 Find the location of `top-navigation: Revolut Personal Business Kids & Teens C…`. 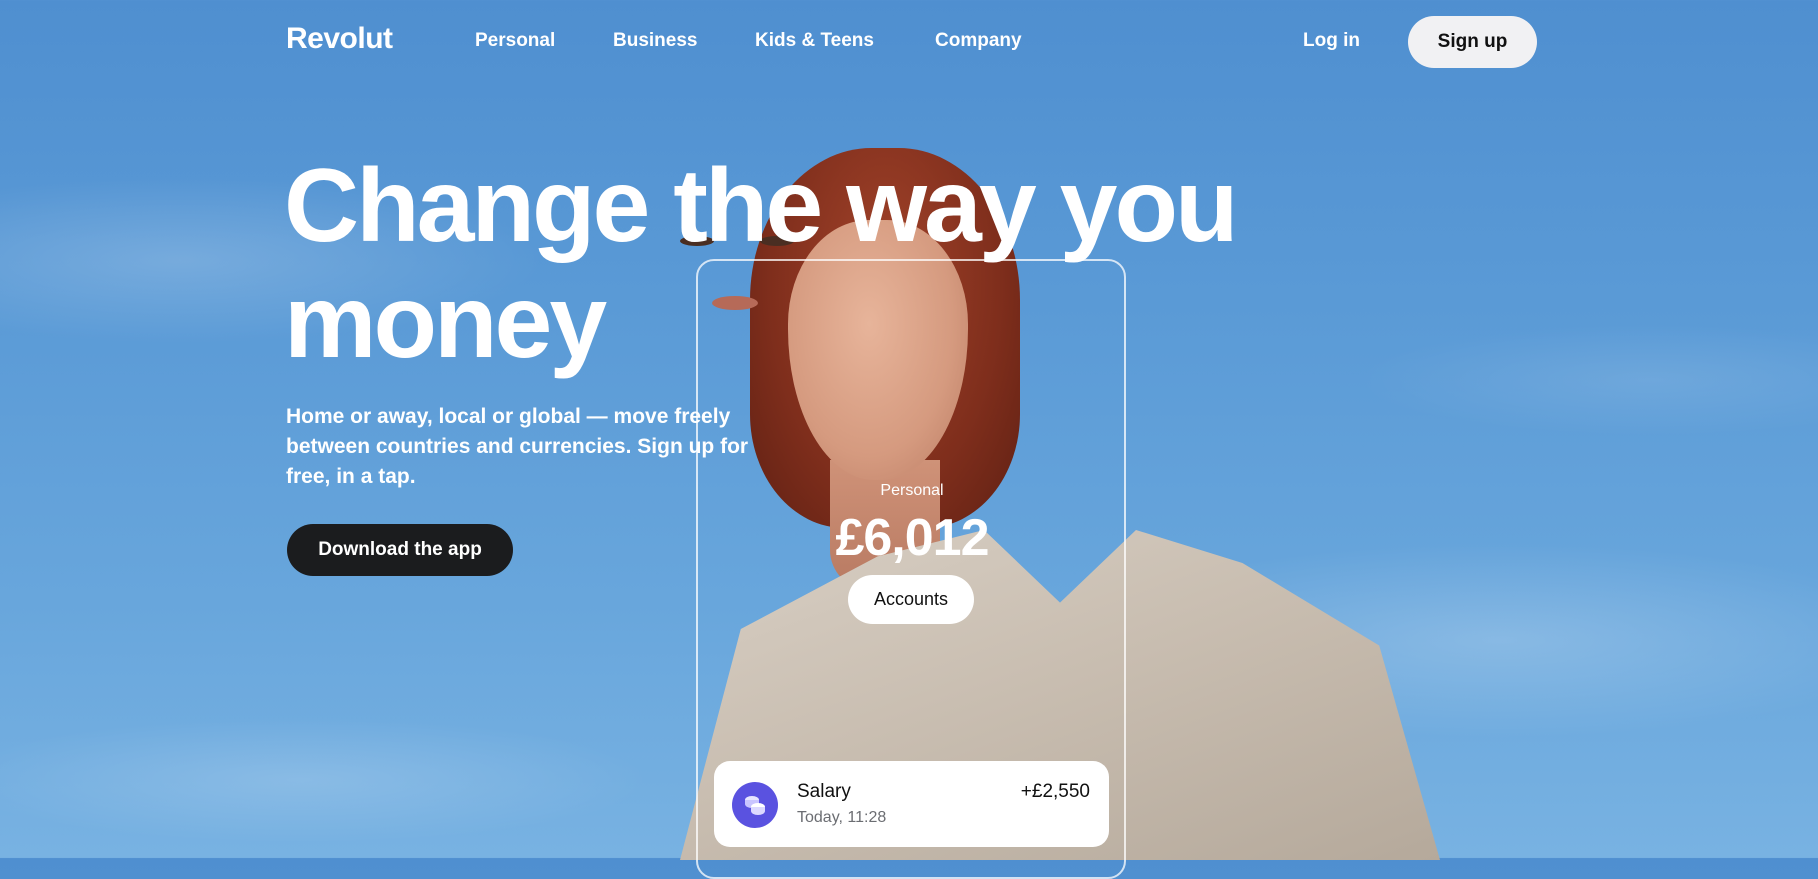

top-navigation: Revolut Personal Business Kids & Teens C… is located at coordinates (909, 42).